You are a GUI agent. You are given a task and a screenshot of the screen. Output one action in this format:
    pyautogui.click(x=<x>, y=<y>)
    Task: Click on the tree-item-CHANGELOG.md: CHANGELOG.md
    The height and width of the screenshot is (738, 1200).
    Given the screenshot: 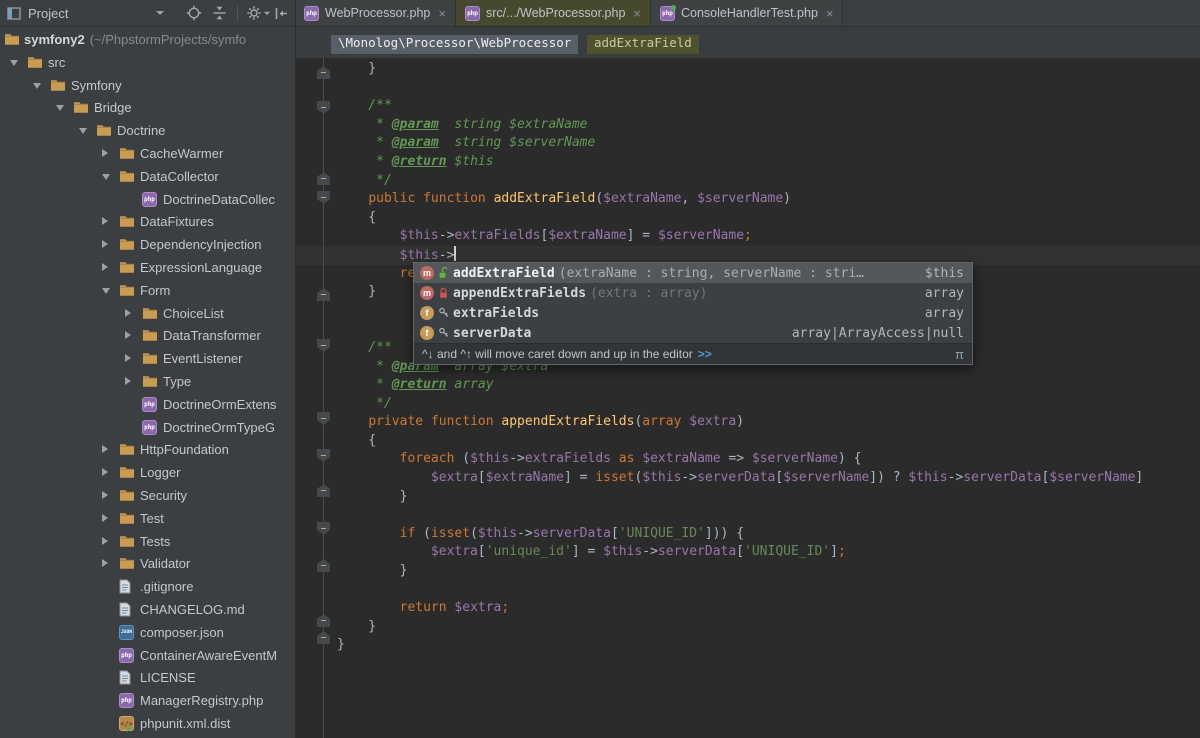 What is the action you would take?
    pyautogui.click(x=147, y=609)
    